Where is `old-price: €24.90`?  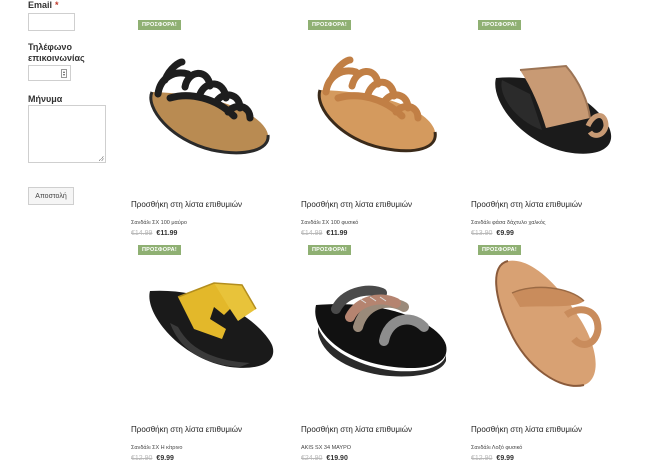
old-price: €24.90 is located at coordinates (312, 458).